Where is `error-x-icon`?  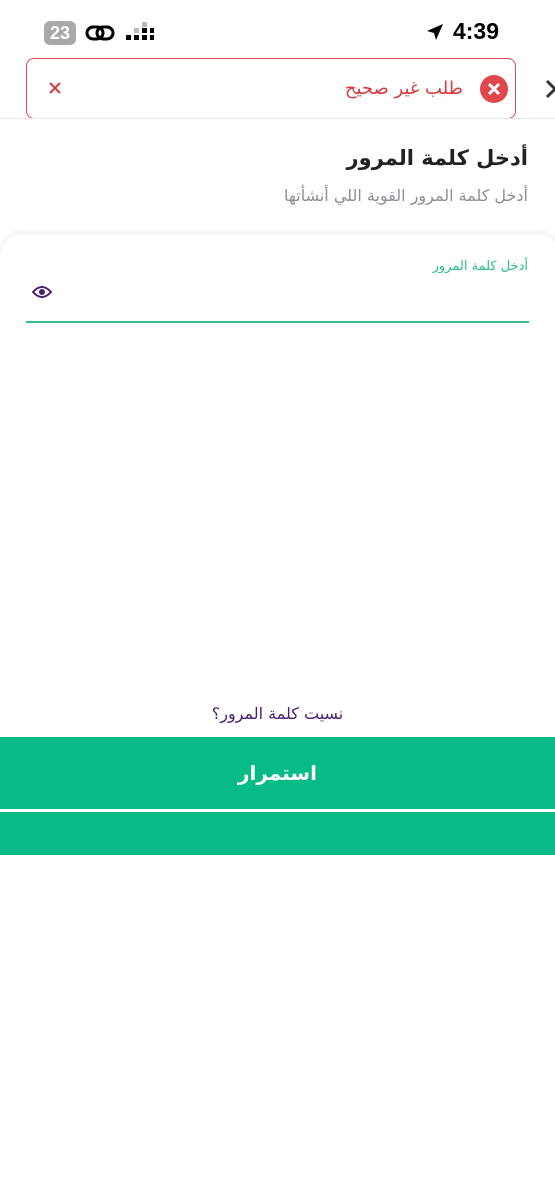 error-x-icon is located at coordinates (494, 89).